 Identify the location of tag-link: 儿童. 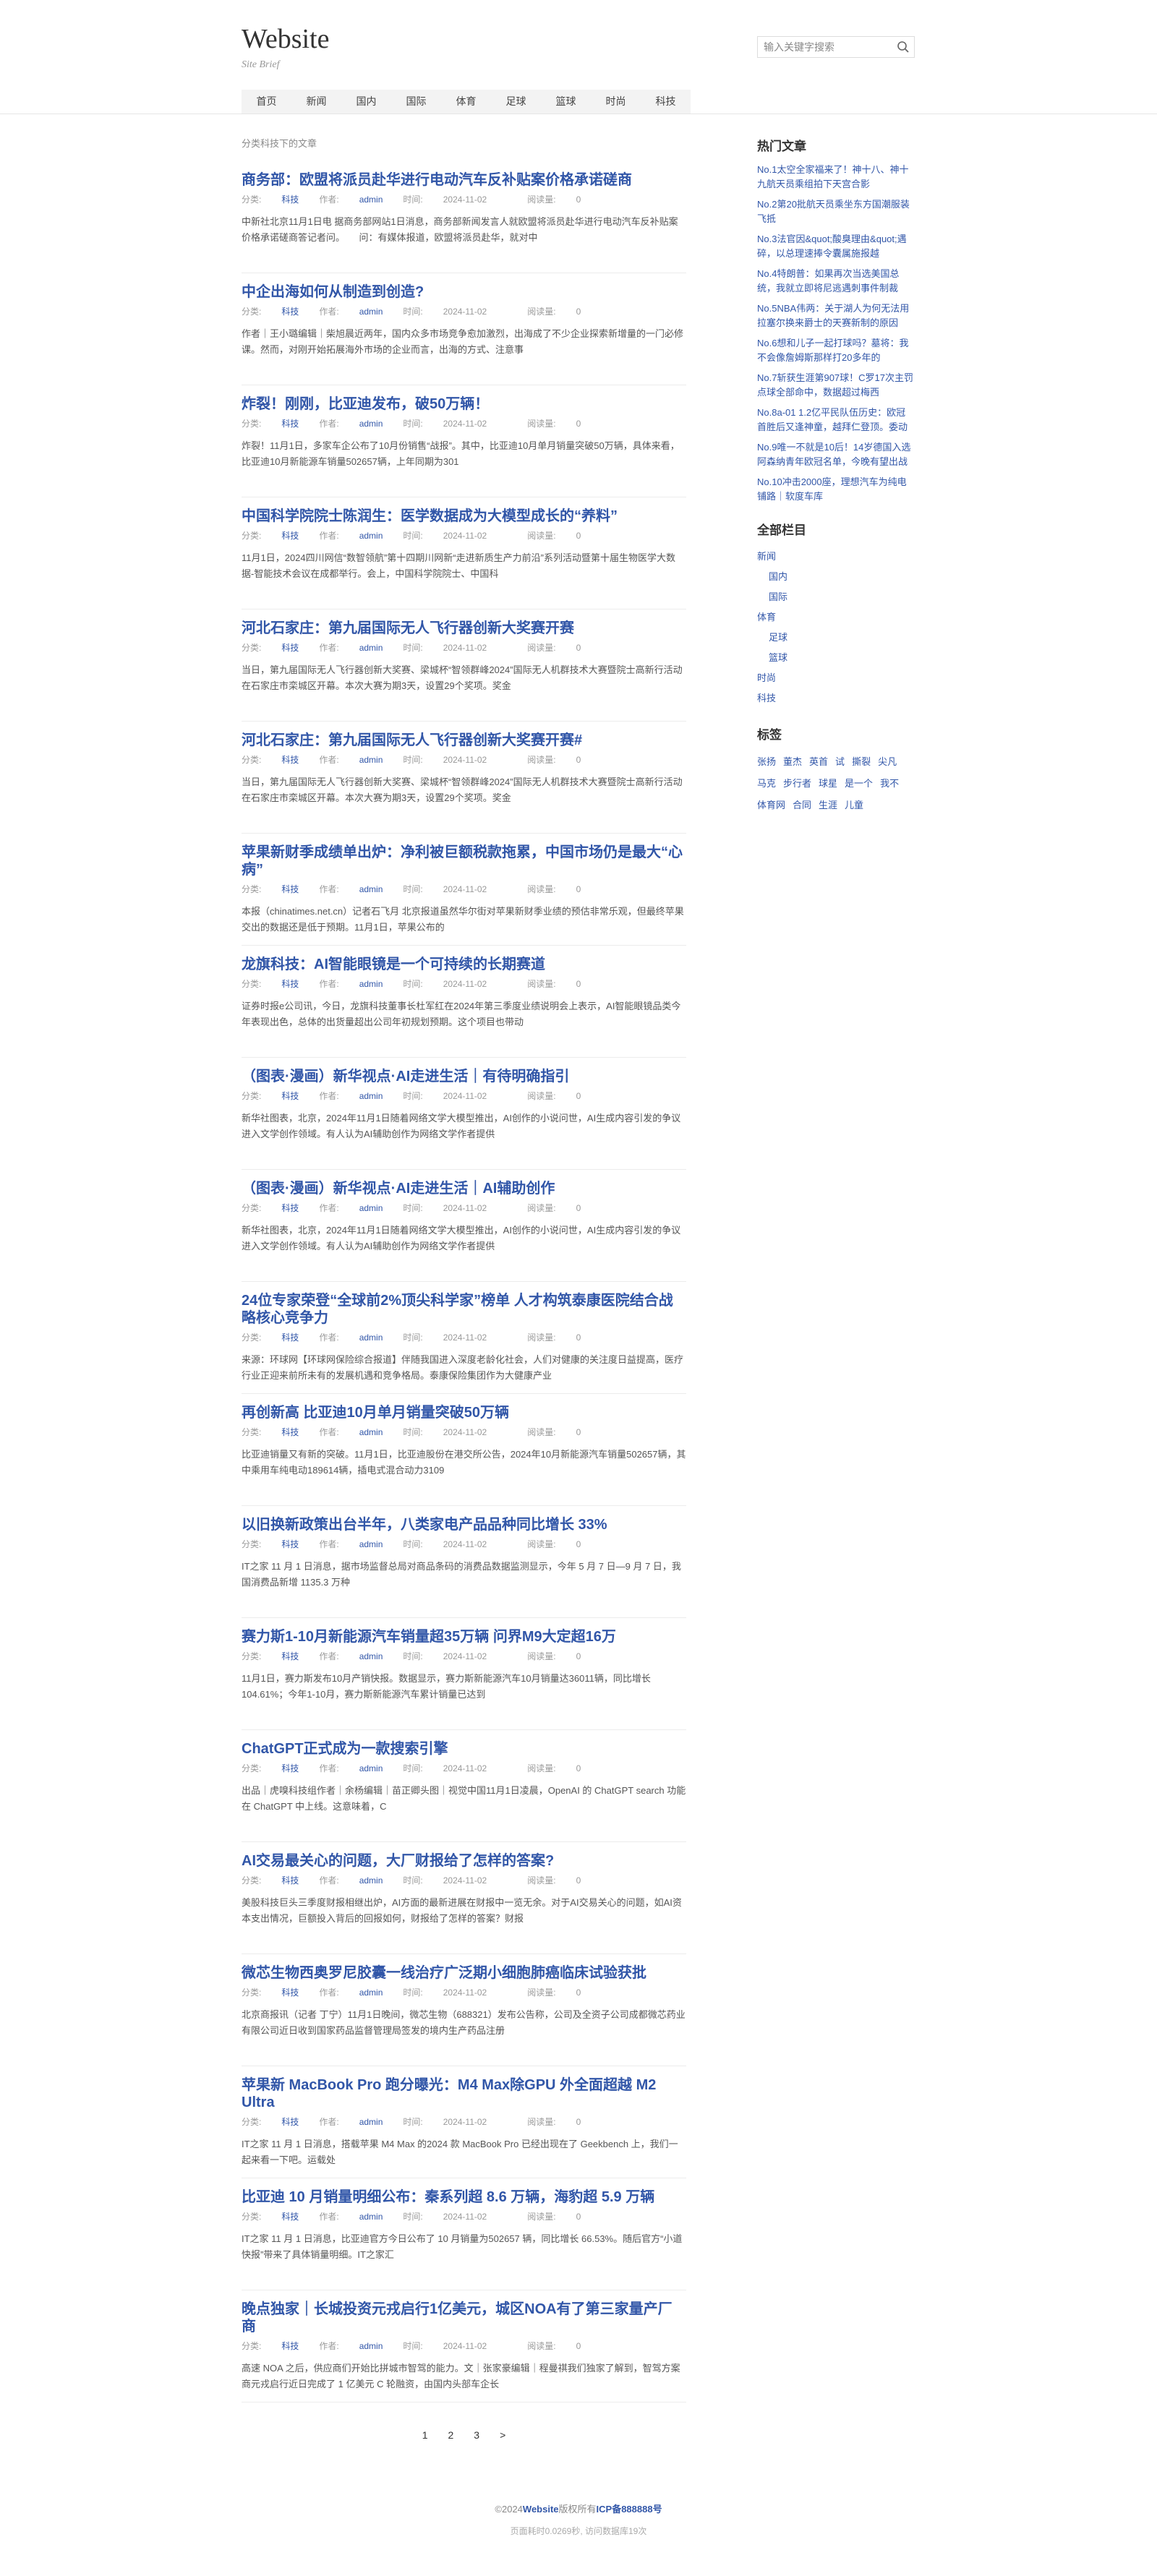
(854, 805).